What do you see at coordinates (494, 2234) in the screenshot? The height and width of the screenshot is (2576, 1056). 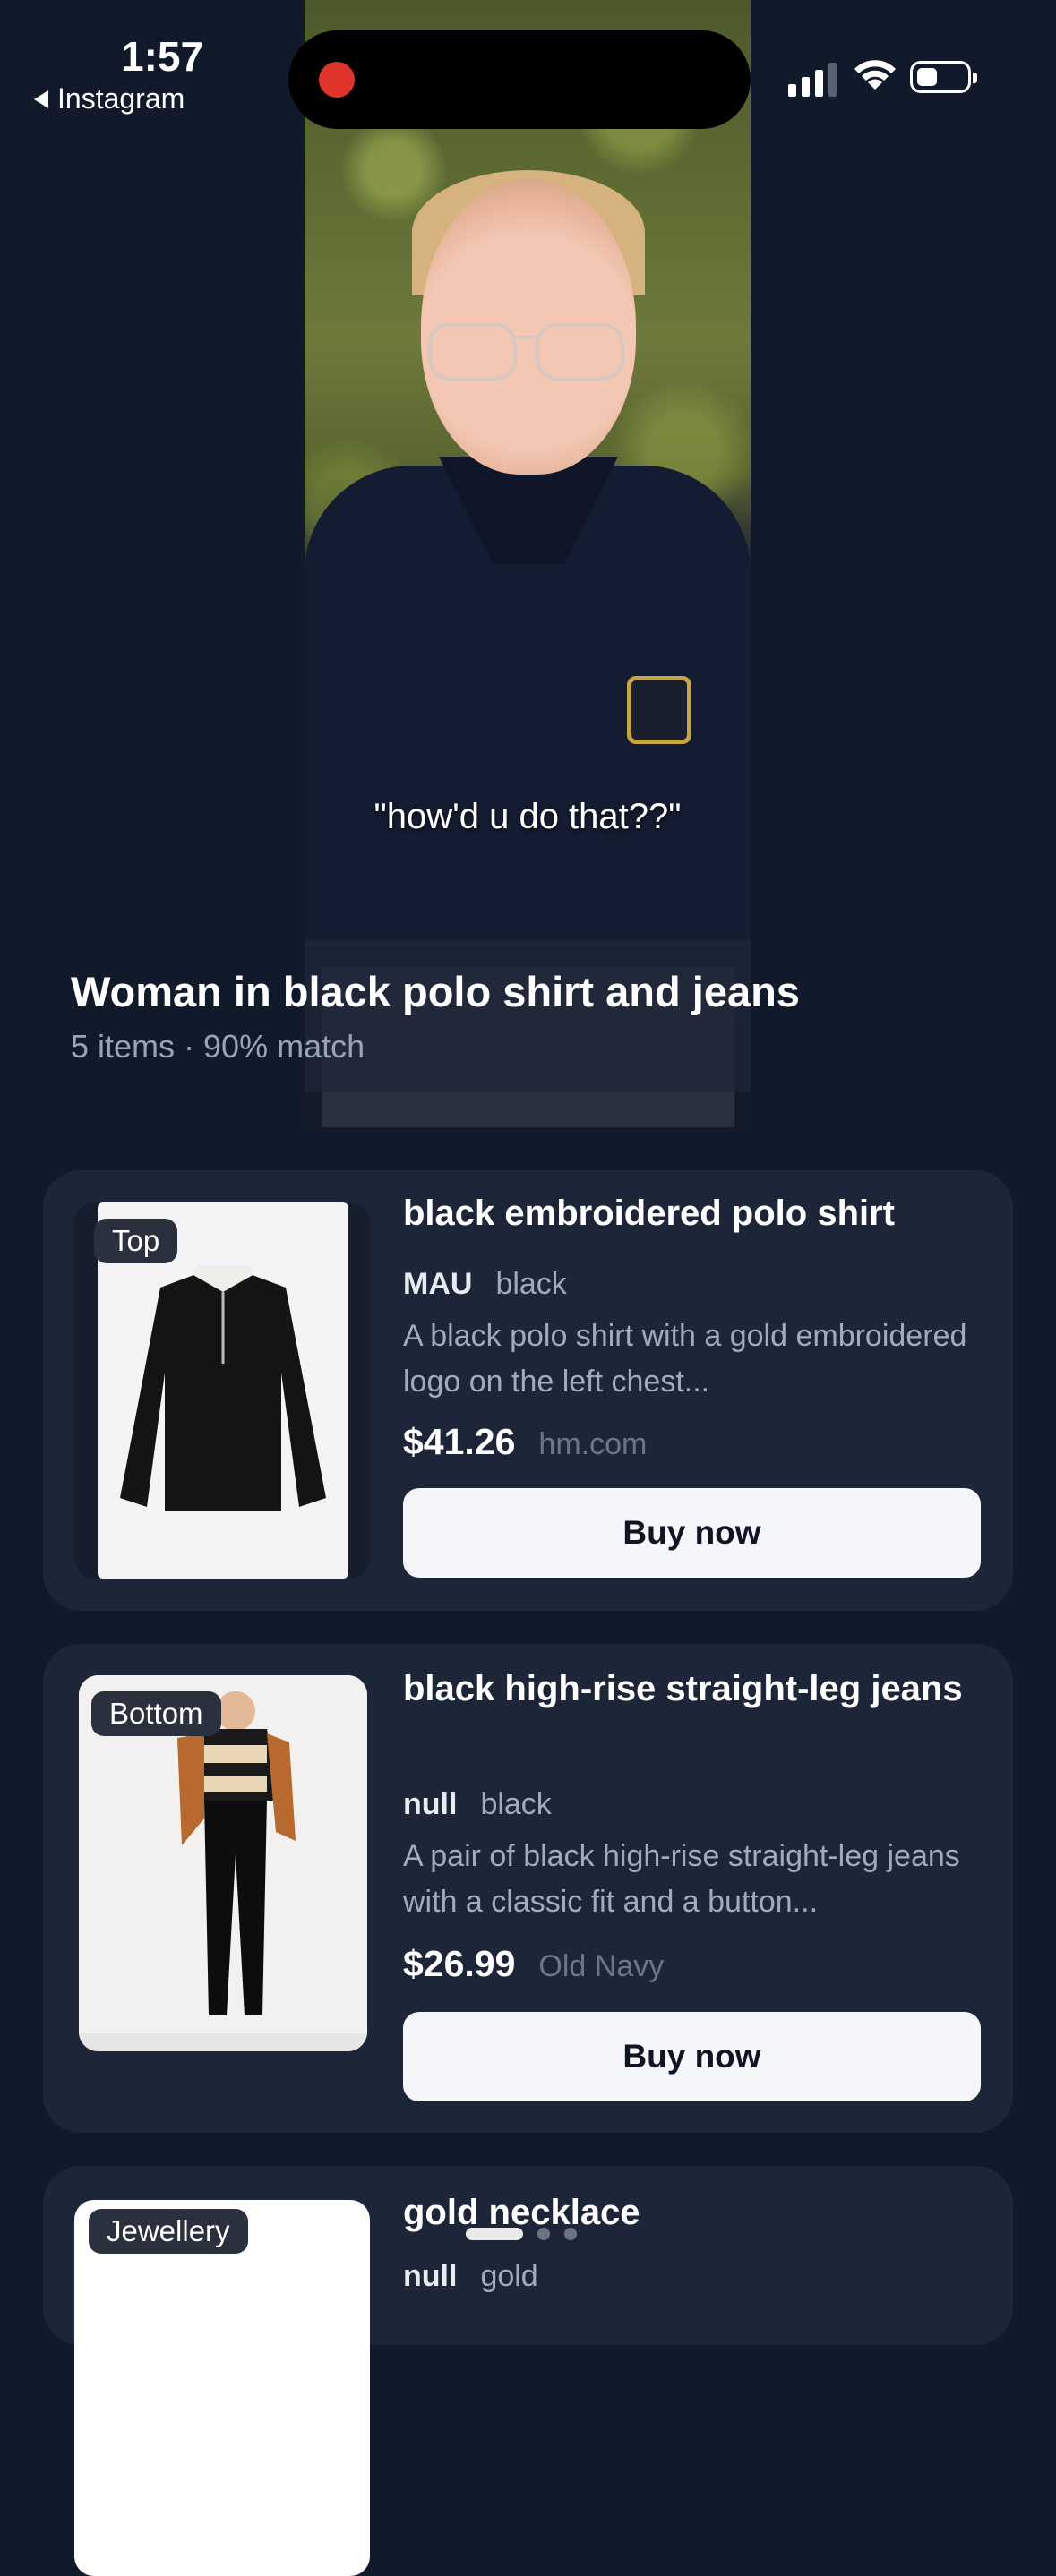 I see `home-indicator` at bounding box center [494, 2234].